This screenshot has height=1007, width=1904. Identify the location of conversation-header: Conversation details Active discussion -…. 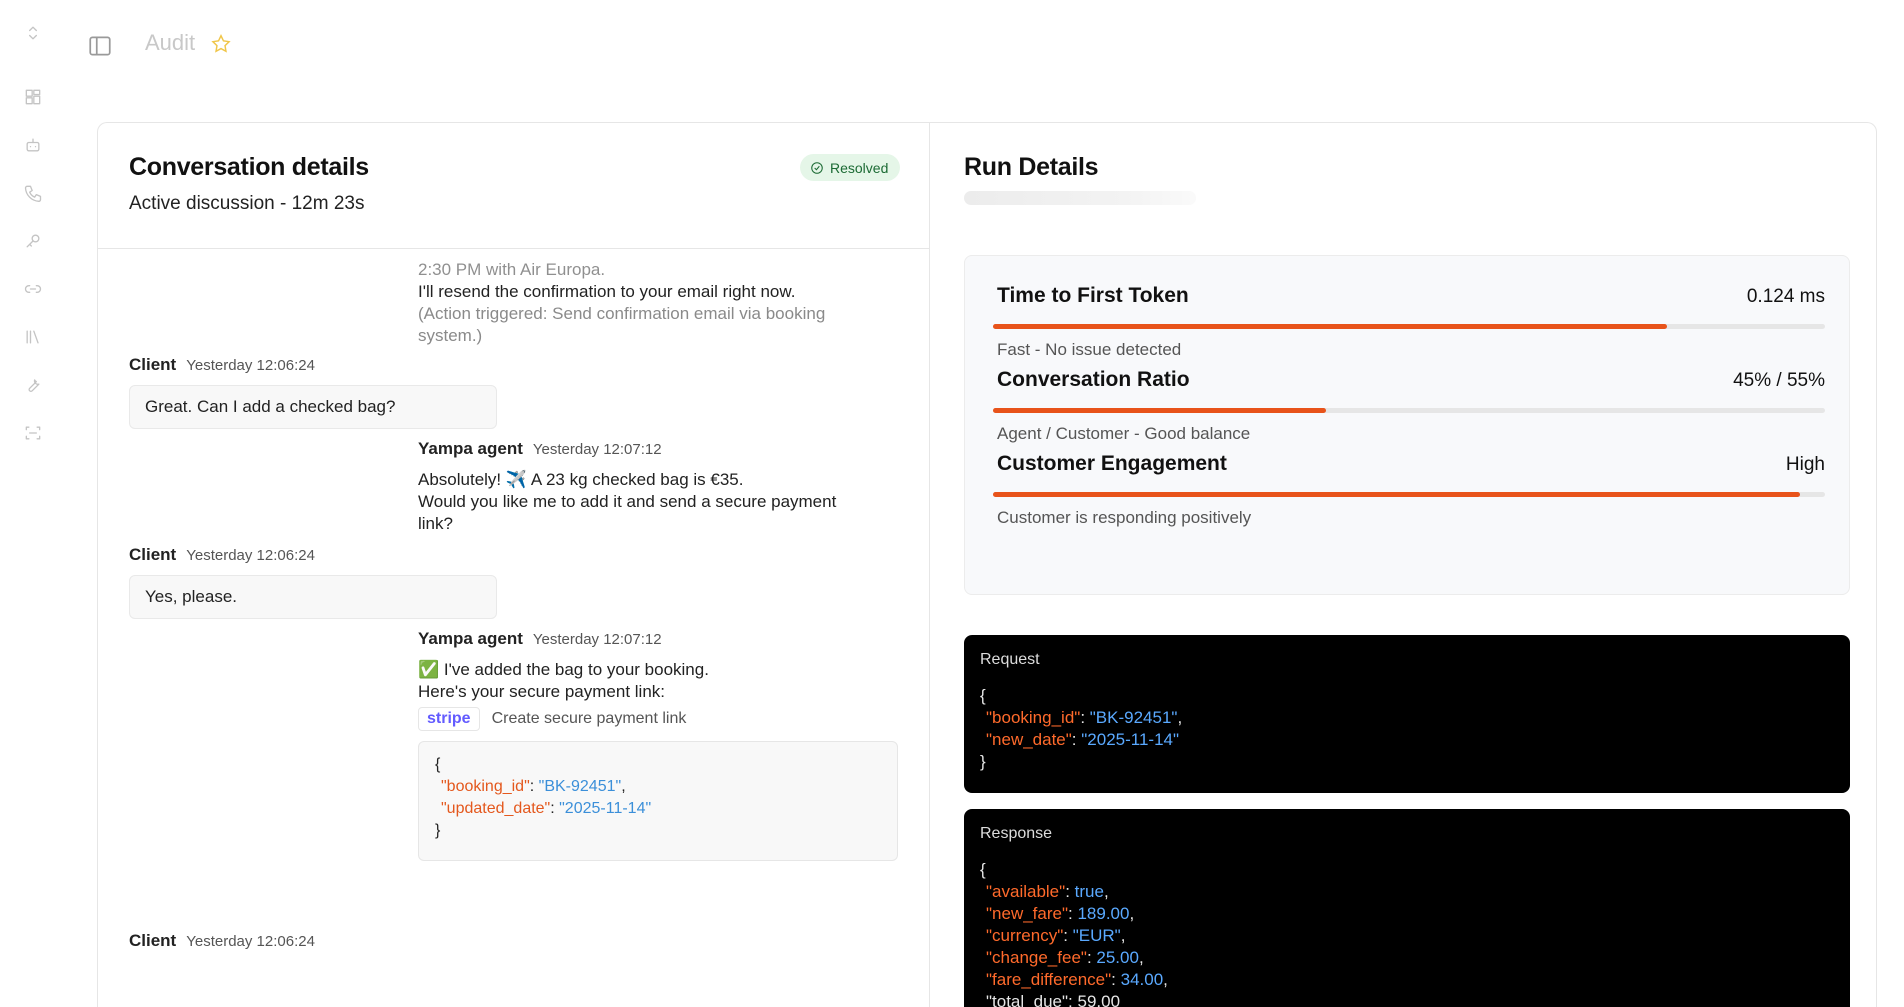
(514, 186).